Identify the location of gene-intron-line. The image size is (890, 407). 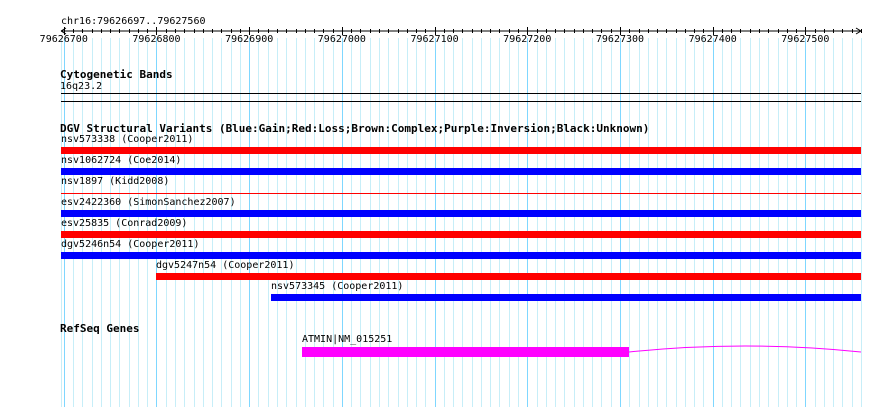
(745, 349).